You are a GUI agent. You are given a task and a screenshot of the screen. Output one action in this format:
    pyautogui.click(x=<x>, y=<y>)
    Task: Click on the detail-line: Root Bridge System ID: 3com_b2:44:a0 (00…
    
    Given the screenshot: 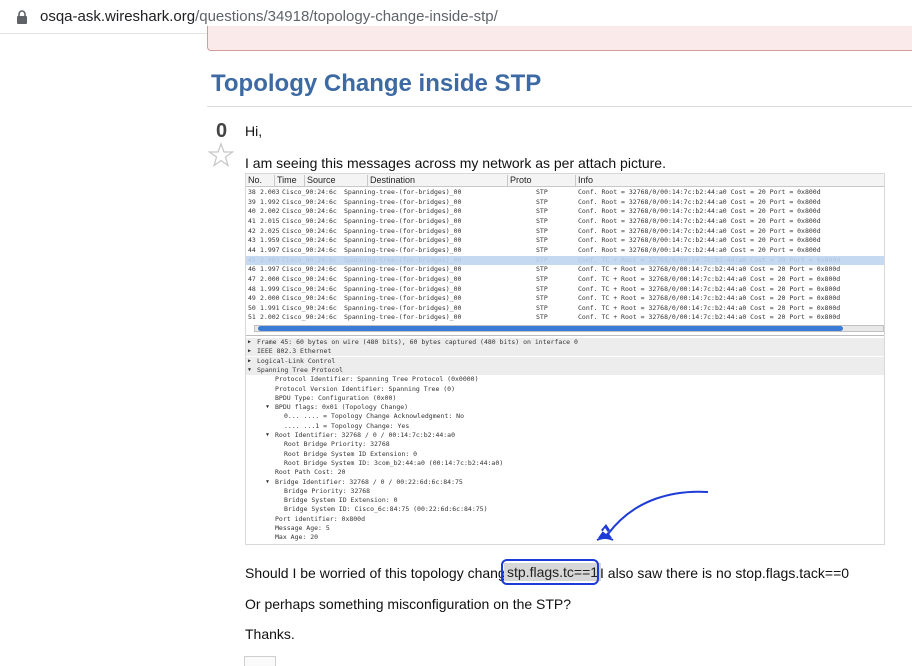 What is the action you would take?
    pyautogui.click(x=565, y=463)
    